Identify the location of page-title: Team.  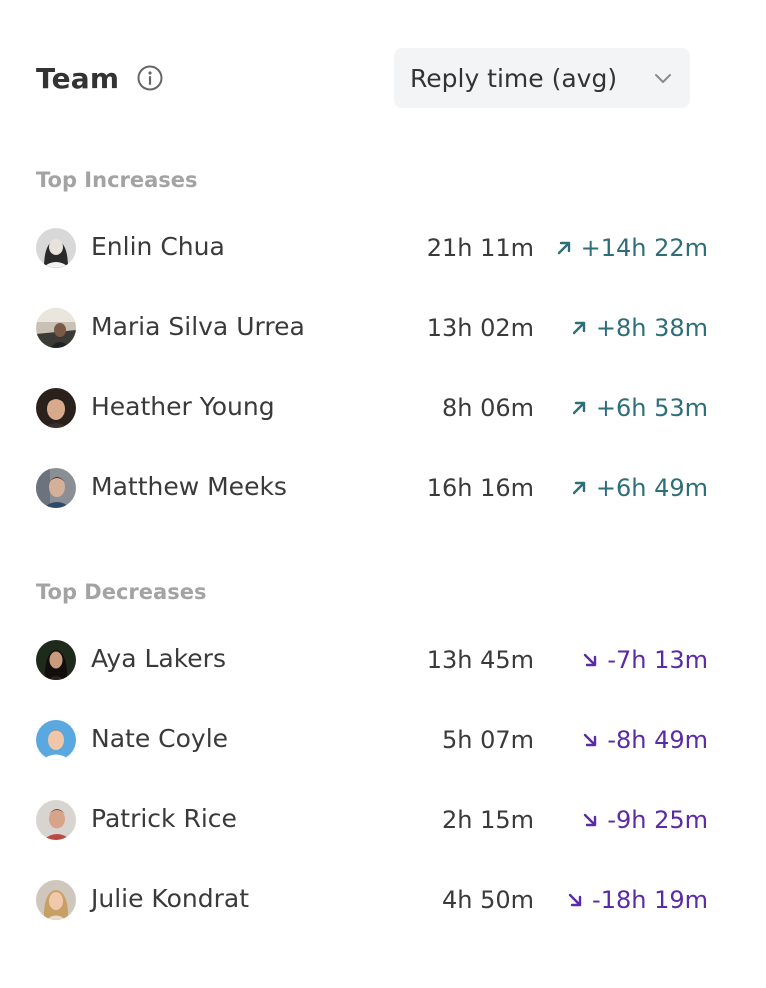
(78, 78).